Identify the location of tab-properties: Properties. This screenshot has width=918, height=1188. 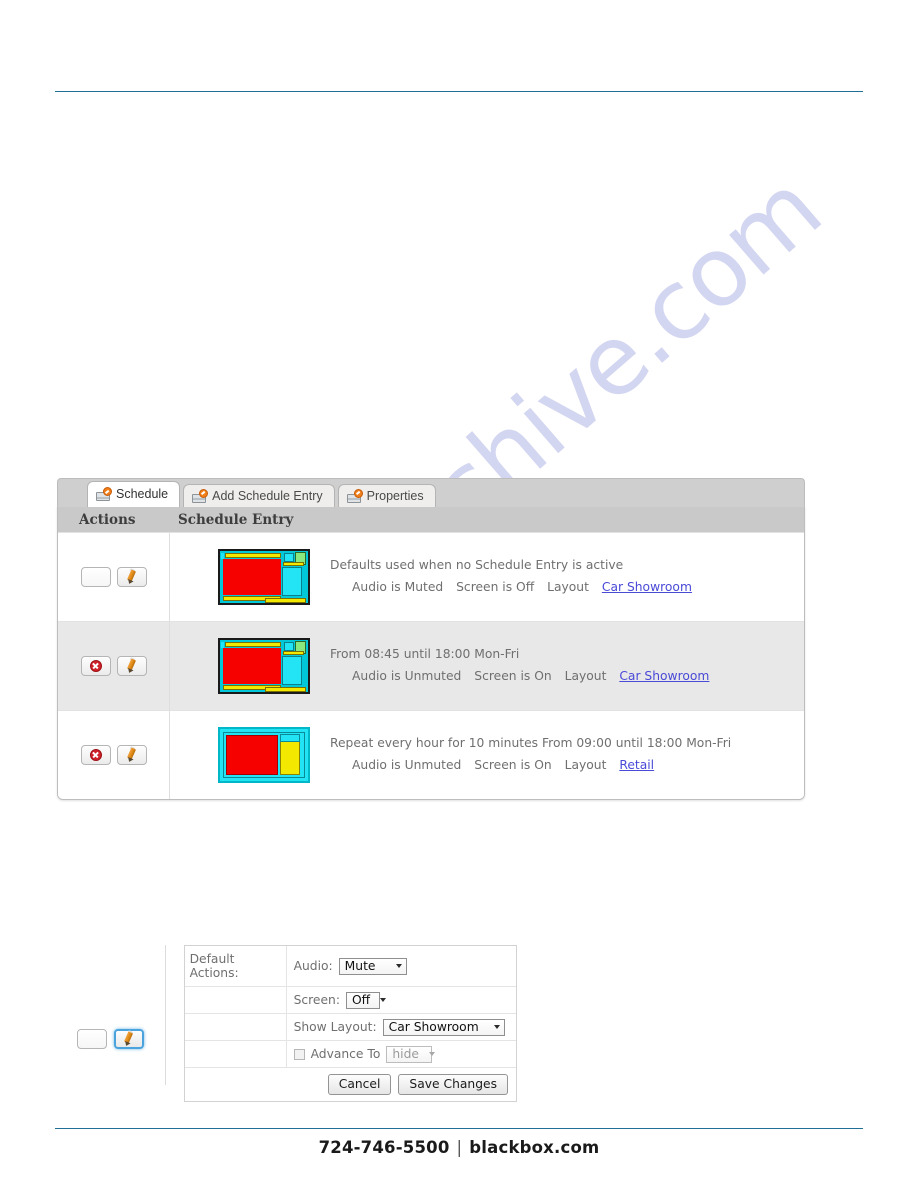
(386, 495).